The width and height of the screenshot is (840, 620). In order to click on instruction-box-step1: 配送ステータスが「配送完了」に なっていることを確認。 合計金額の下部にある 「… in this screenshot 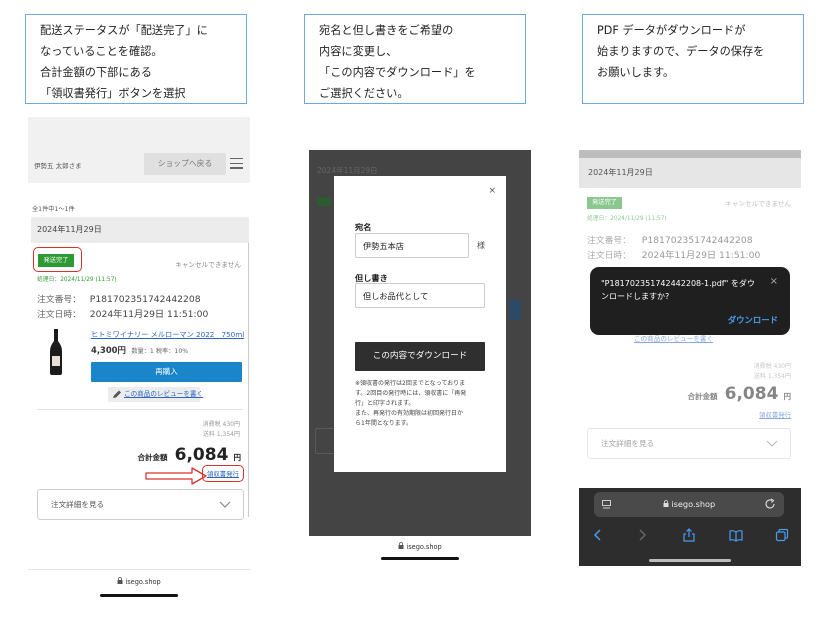, I will do `click(136, 59)`.